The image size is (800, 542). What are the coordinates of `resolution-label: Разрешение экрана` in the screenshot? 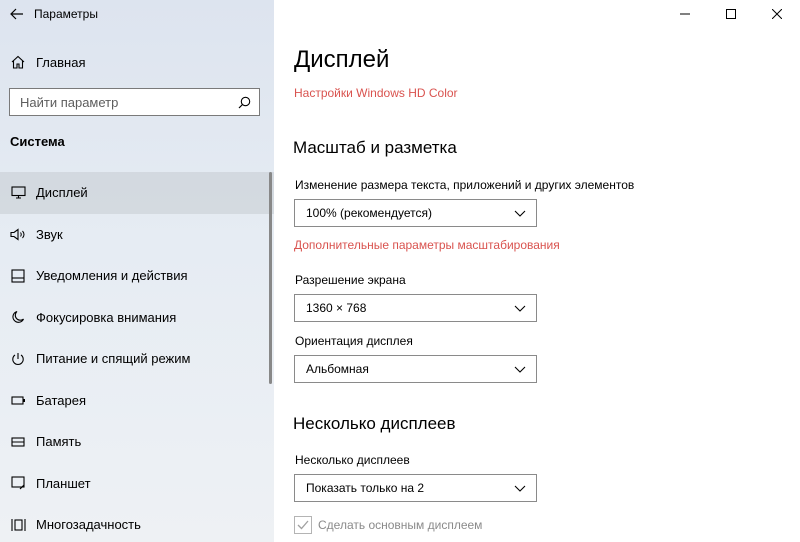 It's located at (350, 280).